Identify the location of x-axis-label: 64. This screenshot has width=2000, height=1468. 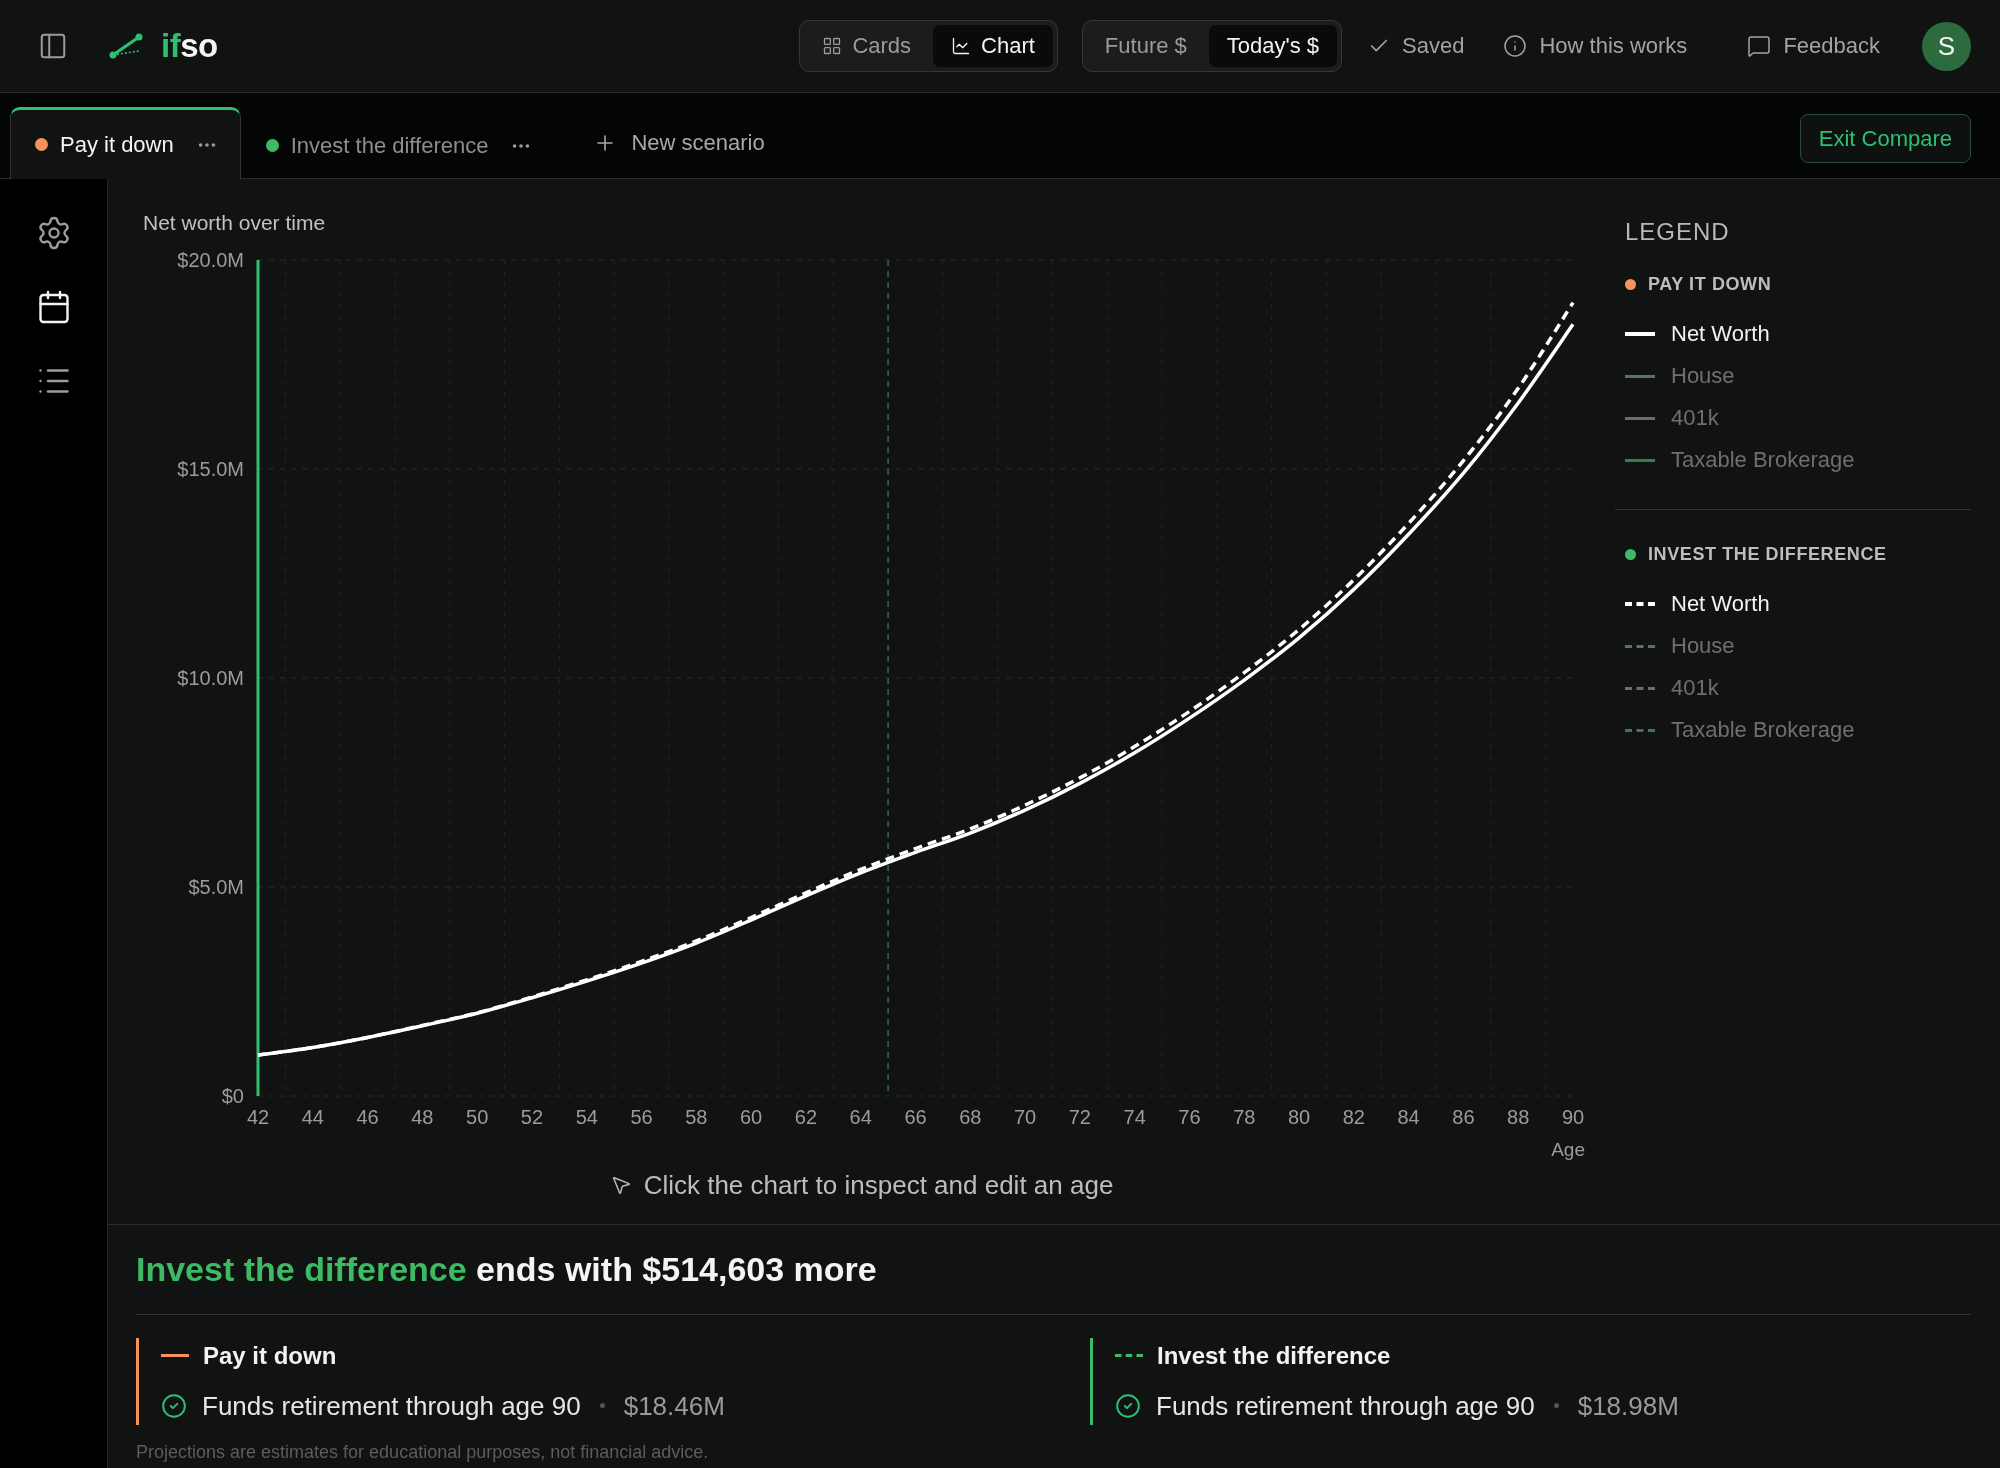
(860, 1117).